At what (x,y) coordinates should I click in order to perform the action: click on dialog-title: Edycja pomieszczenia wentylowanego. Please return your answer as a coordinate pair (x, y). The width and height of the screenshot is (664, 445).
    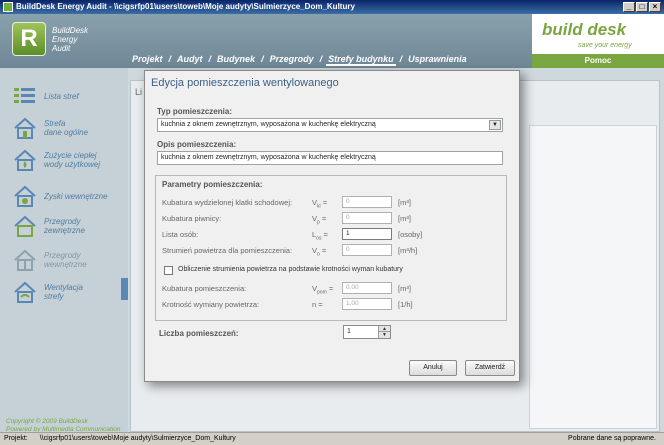
    Looking at the image, I should click on (245, 83).